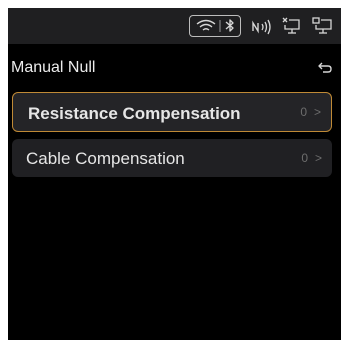 This screenshot has height=340, width=341. I want to click on bluetooth-icon, so click(229, 25).